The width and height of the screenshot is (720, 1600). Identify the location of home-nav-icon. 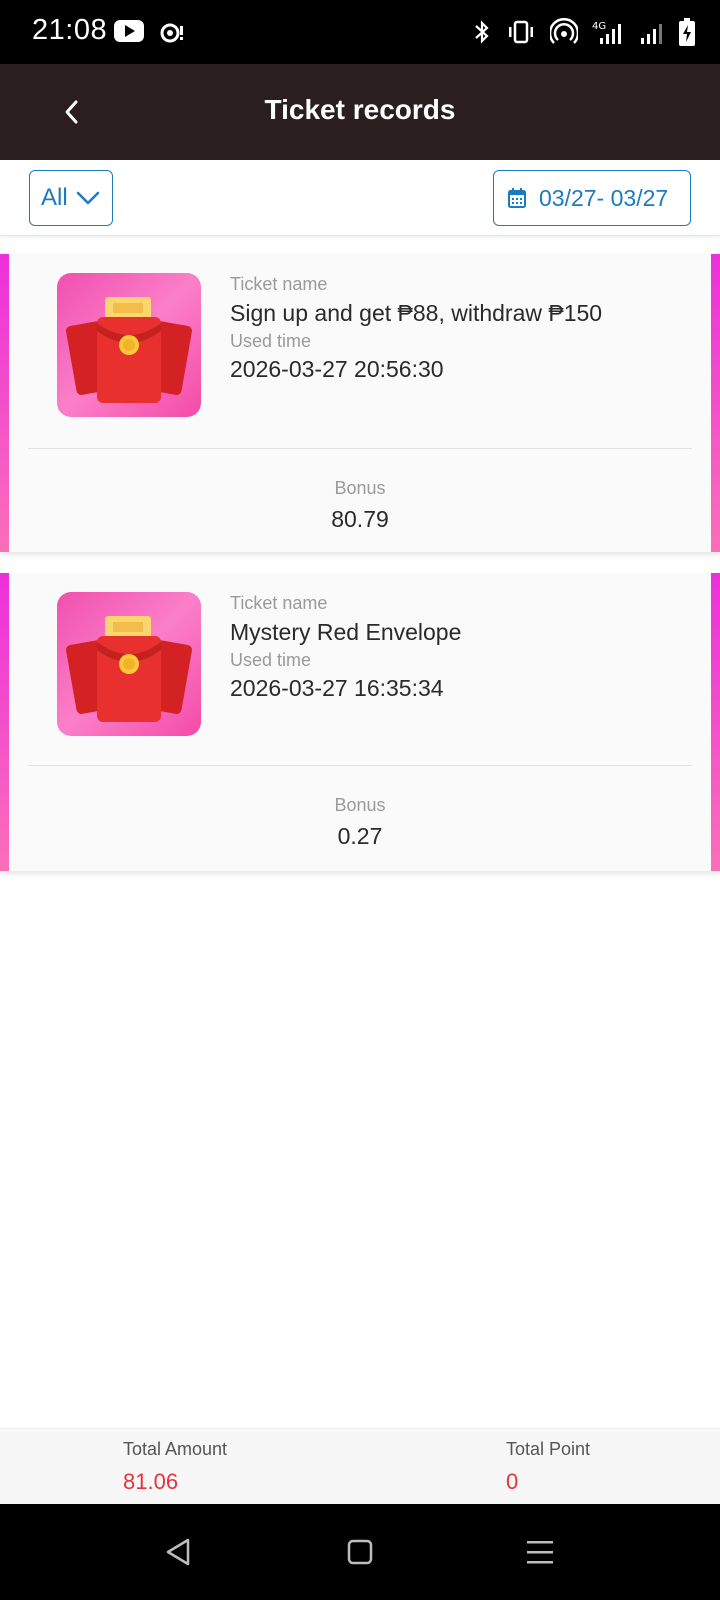
(360, 1552).